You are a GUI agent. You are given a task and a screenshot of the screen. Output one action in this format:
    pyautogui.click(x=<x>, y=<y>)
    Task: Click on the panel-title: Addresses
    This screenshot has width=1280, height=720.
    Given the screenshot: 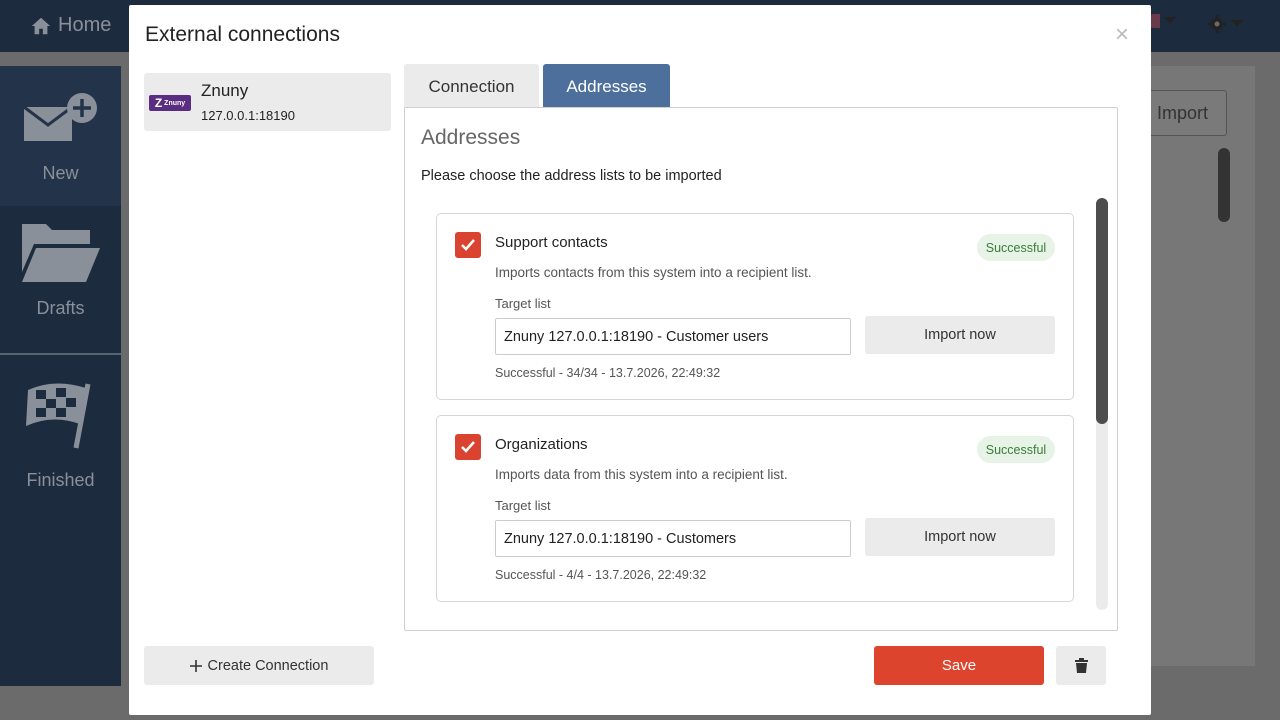 What is the action you would take?
    pyautogui.click(x=471, y=137)
    